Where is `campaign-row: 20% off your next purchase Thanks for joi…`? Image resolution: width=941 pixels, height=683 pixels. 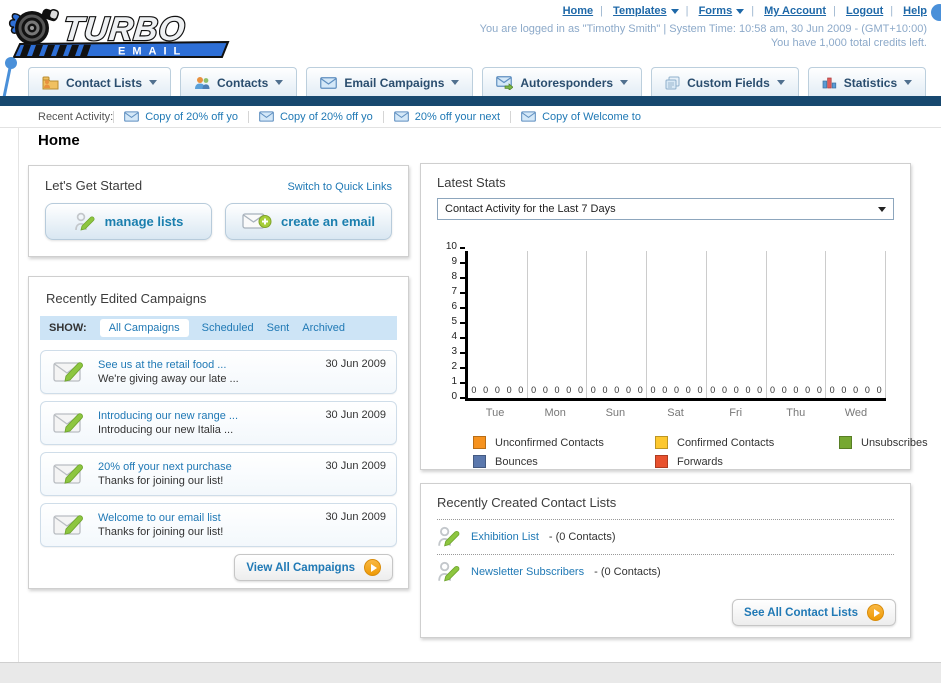
campaign-row: 20% off your next purchase Thanks for joi… is located at coordinates (218, 474).